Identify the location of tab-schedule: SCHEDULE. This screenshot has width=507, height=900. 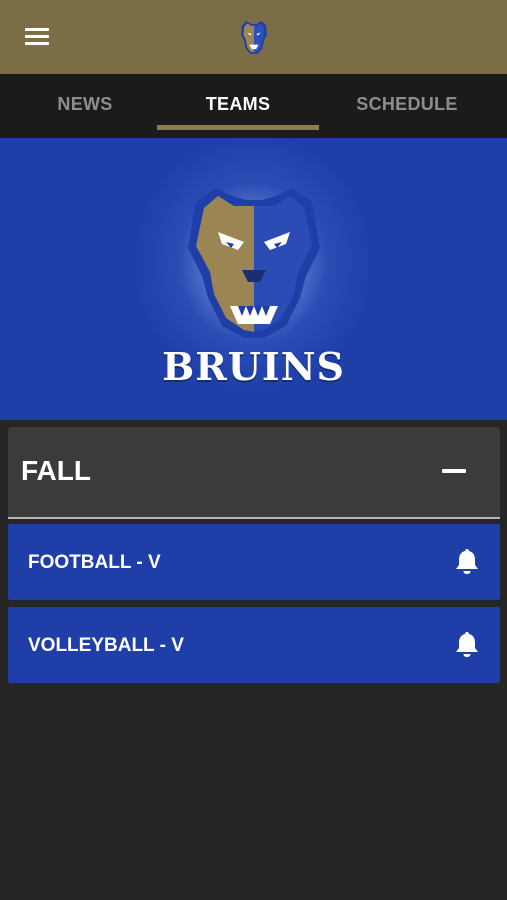
(407, 106).